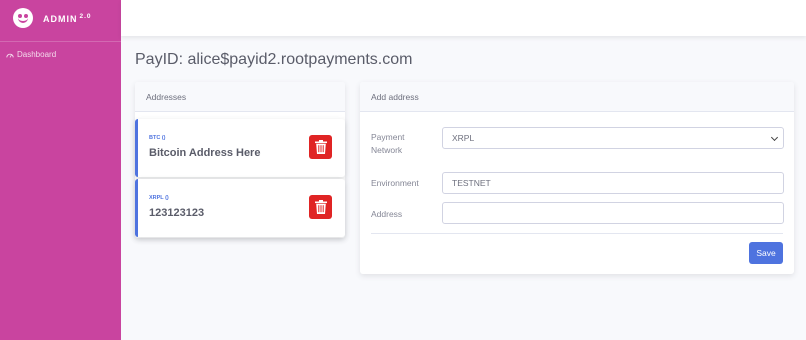 Image resolution: width=806 pixels, height=340 pixels. I want to click on save-button: Save, so click(766, 253).